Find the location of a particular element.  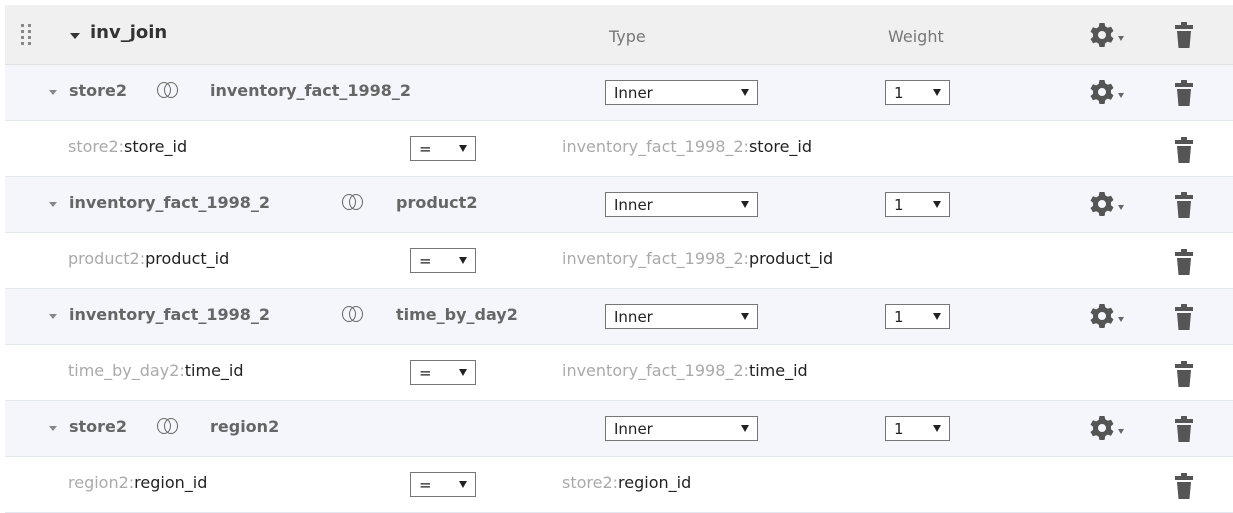

join-header: inv_join Type Weight is located at coordinates (619, 35).